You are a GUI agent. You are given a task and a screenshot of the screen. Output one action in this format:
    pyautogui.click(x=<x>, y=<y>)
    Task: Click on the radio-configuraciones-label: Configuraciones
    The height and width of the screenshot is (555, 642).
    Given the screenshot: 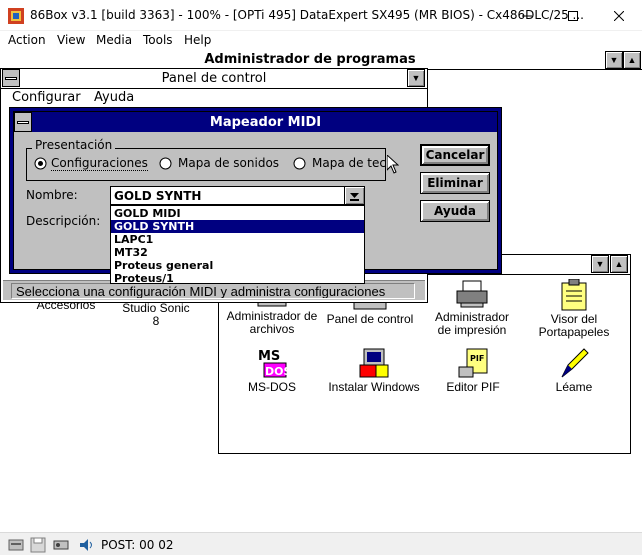 What is the action you would take?
    pyautogui.click(x=99, y=163)
    